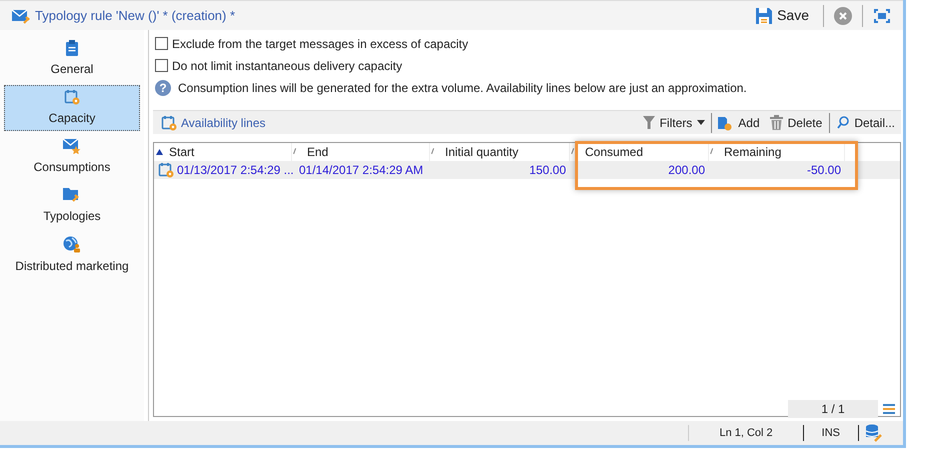  I want to click on envelope-gavel-icon, so click(22, 16).